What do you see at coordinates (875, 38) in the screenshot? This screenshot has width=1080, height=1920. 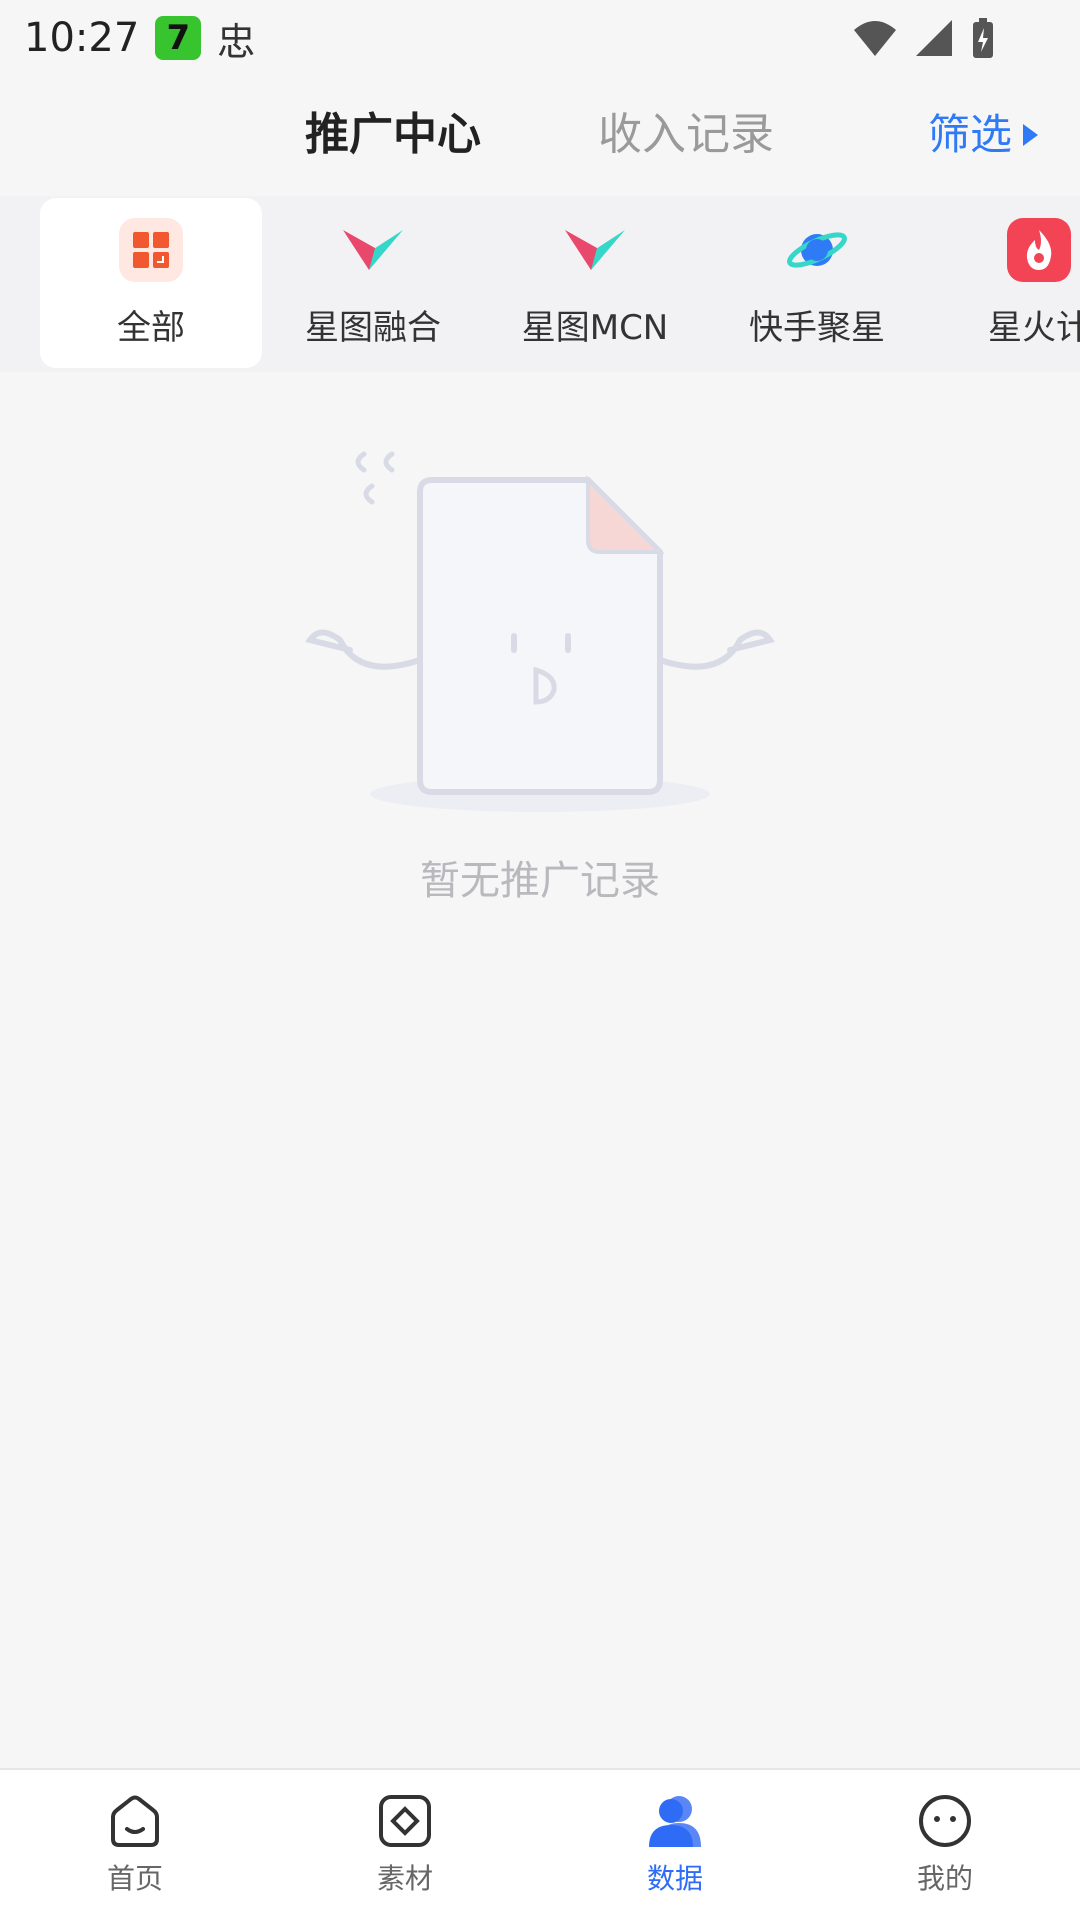 I see `wifi-icon` at bounding box center [875, 38].